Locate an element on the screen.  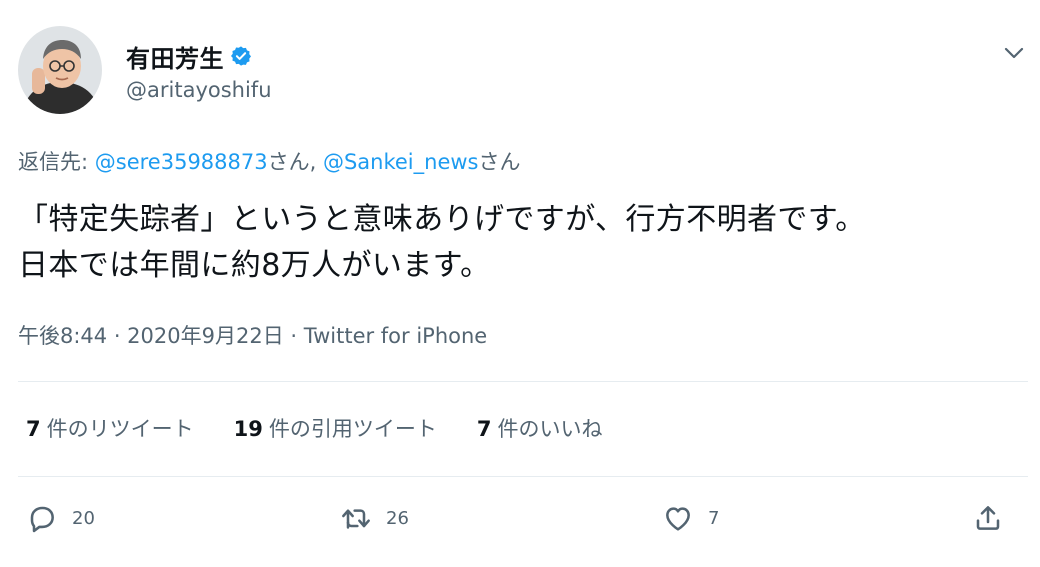
likes-count: 7 is located at coordinates (484, 429).